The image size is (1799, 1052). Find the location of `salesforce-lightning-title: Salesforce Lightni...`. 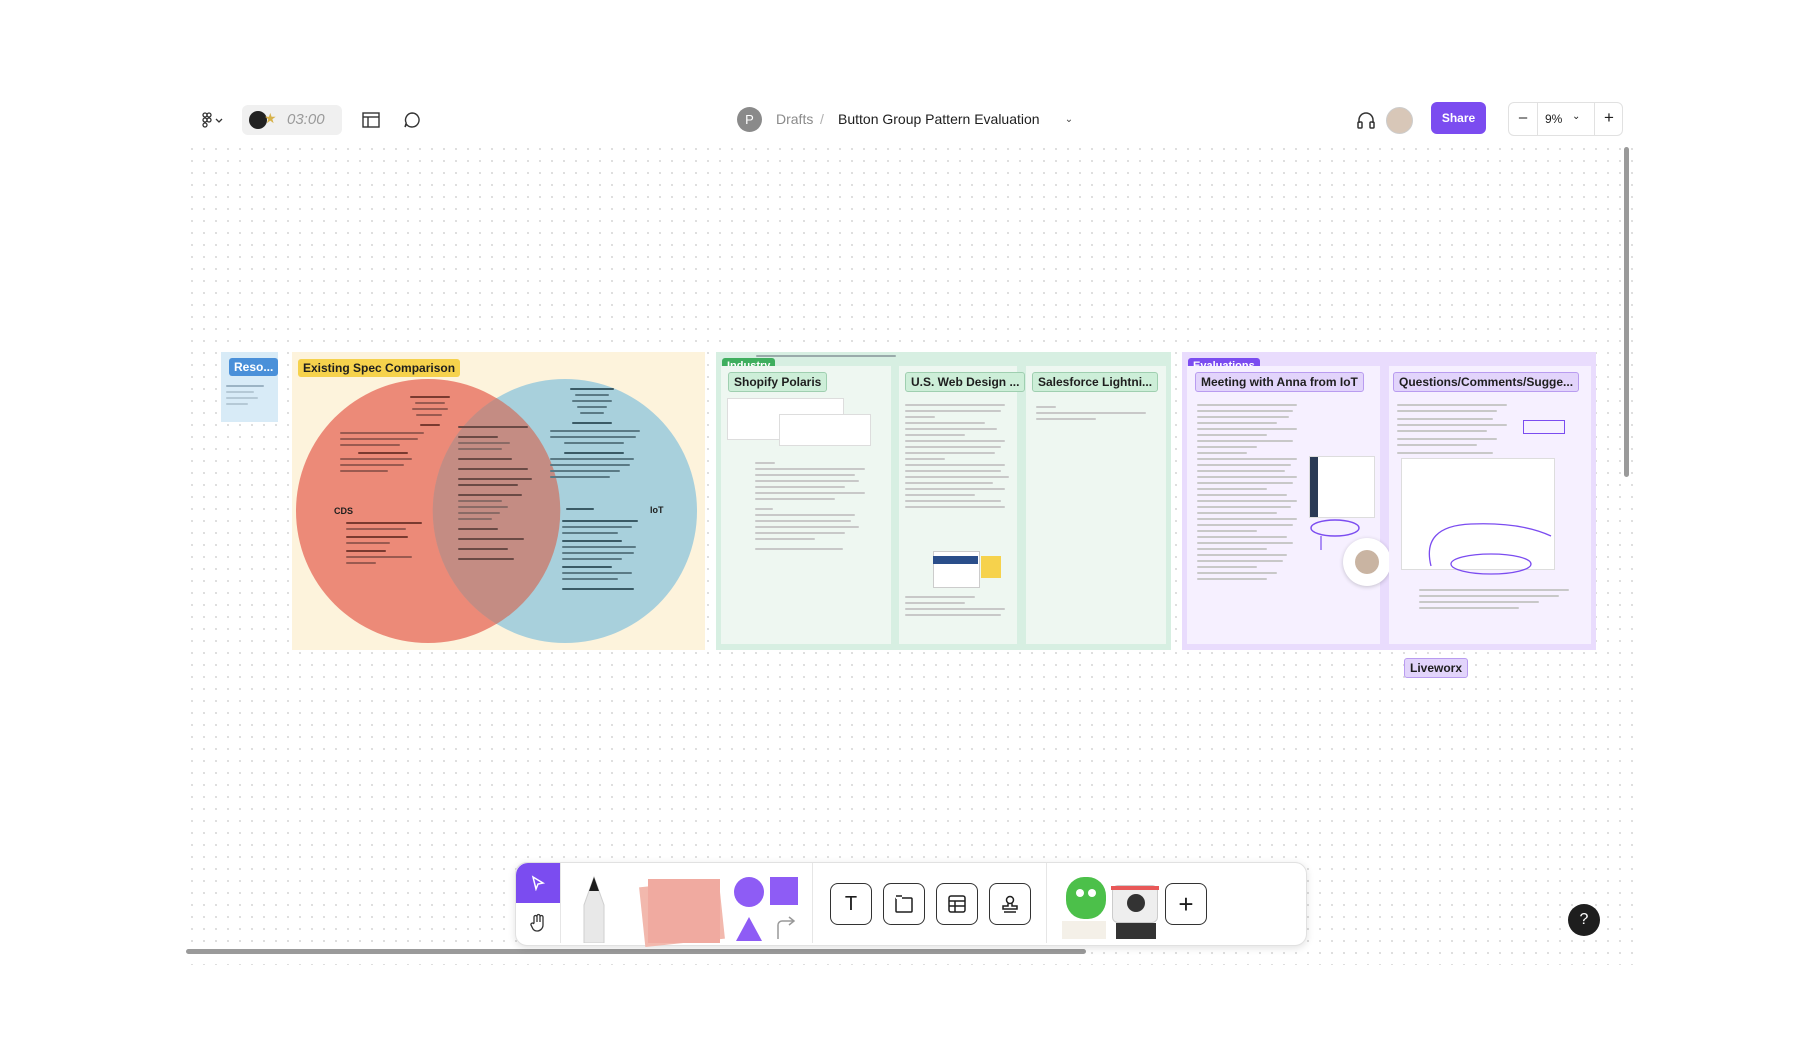

salesforce-lightning-title: Salesforce Lightni... is located at coordinates (1095, 382).